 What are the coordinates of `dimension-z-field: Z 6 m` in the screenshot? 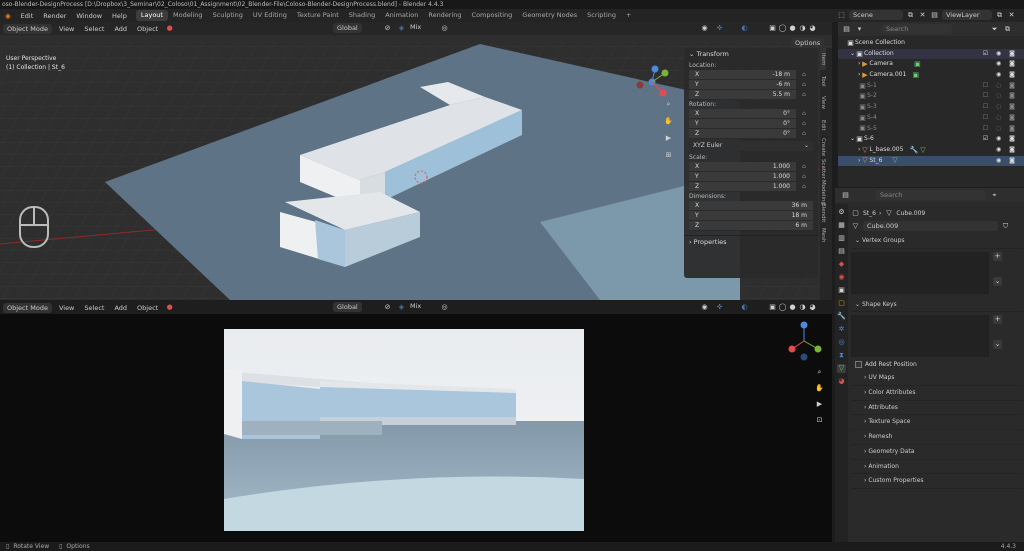 It's located at (751, 226).